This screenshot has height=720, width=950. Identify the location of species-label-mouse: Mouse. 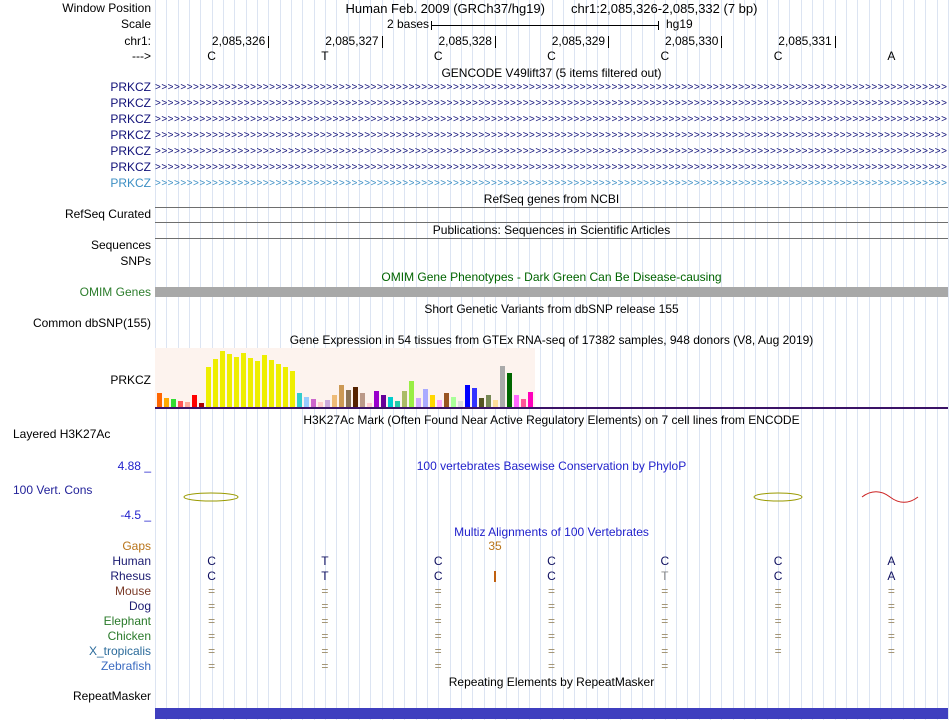
(75, 591).